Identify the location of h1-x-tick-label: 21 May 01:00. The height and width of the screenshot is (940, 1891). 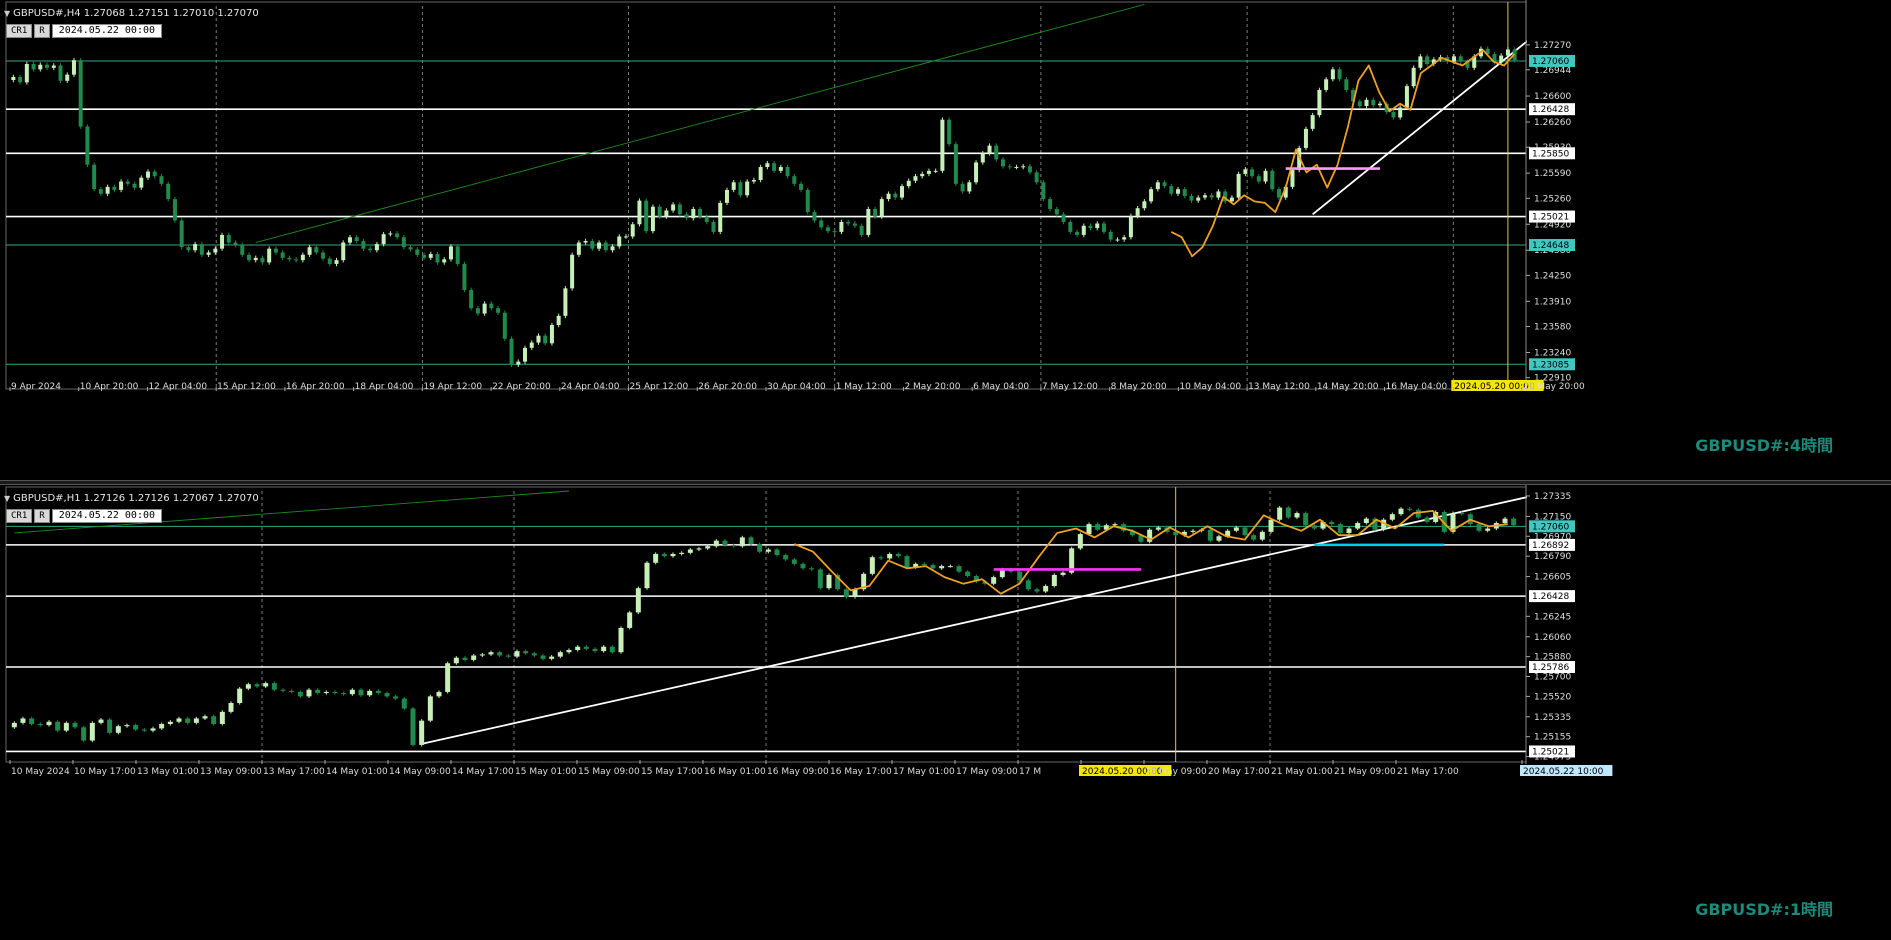
(1302, 772).